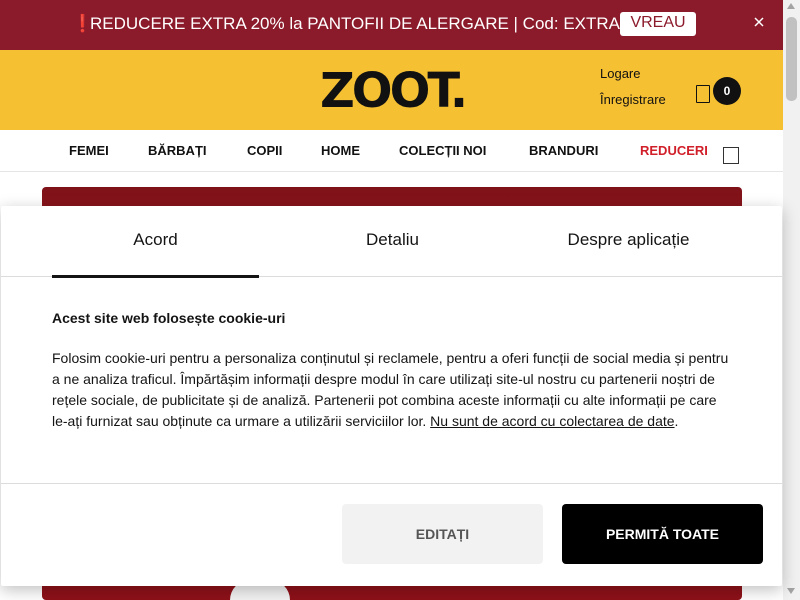 Image resolution: width=800 pixels, height=600 pixels. Describe the element at coordinates (633, 99) in the screenshot. I see `register-link: Înregistrare` at that location.